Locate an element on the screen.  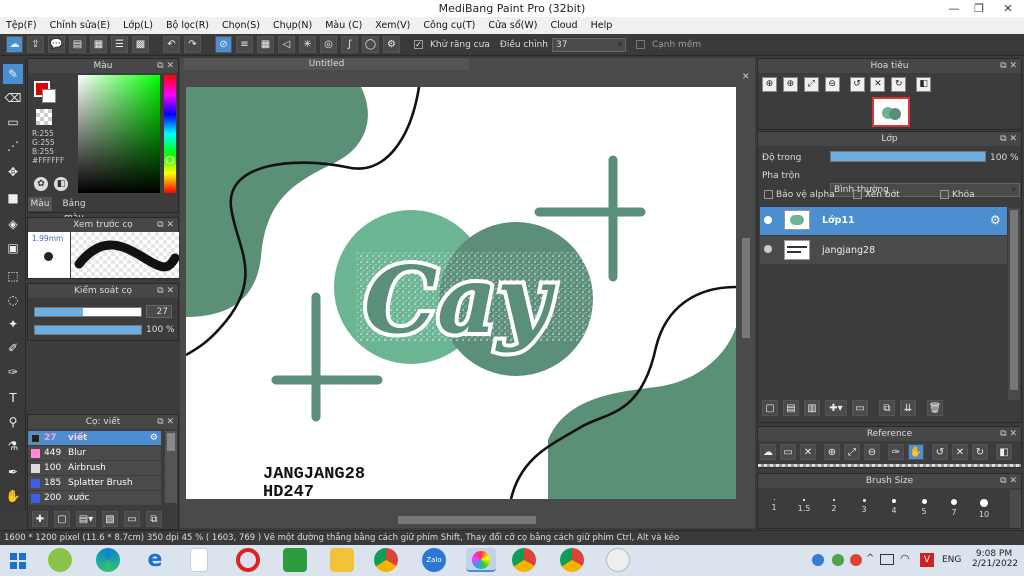
zalo-icon: Zalo is located at coordinates (434, 560).